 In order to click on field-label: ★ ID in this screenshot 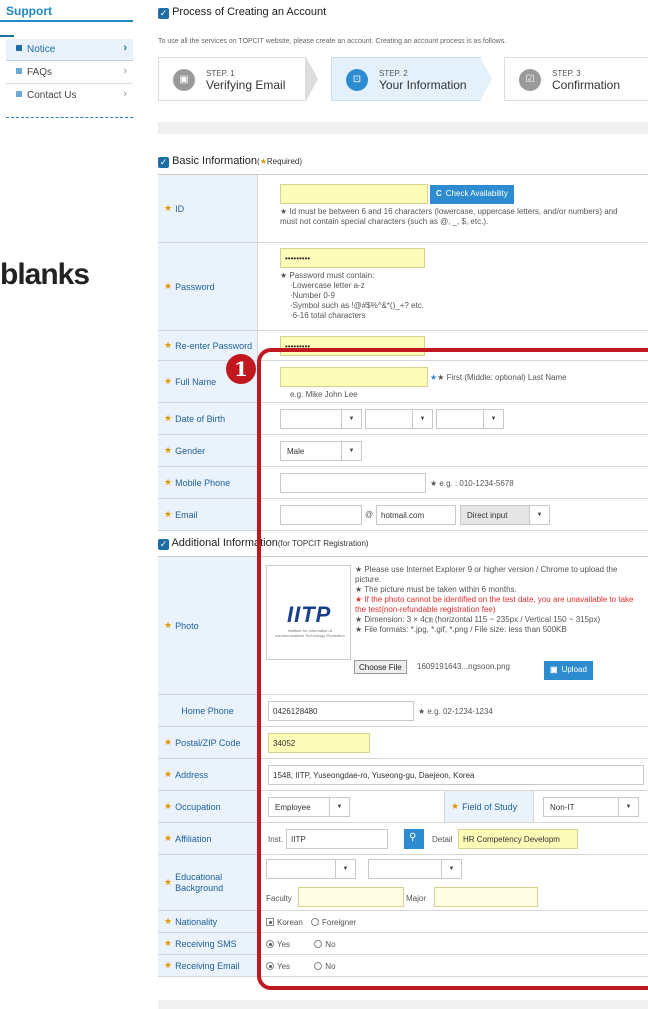, I will do `click(208, 208)`.